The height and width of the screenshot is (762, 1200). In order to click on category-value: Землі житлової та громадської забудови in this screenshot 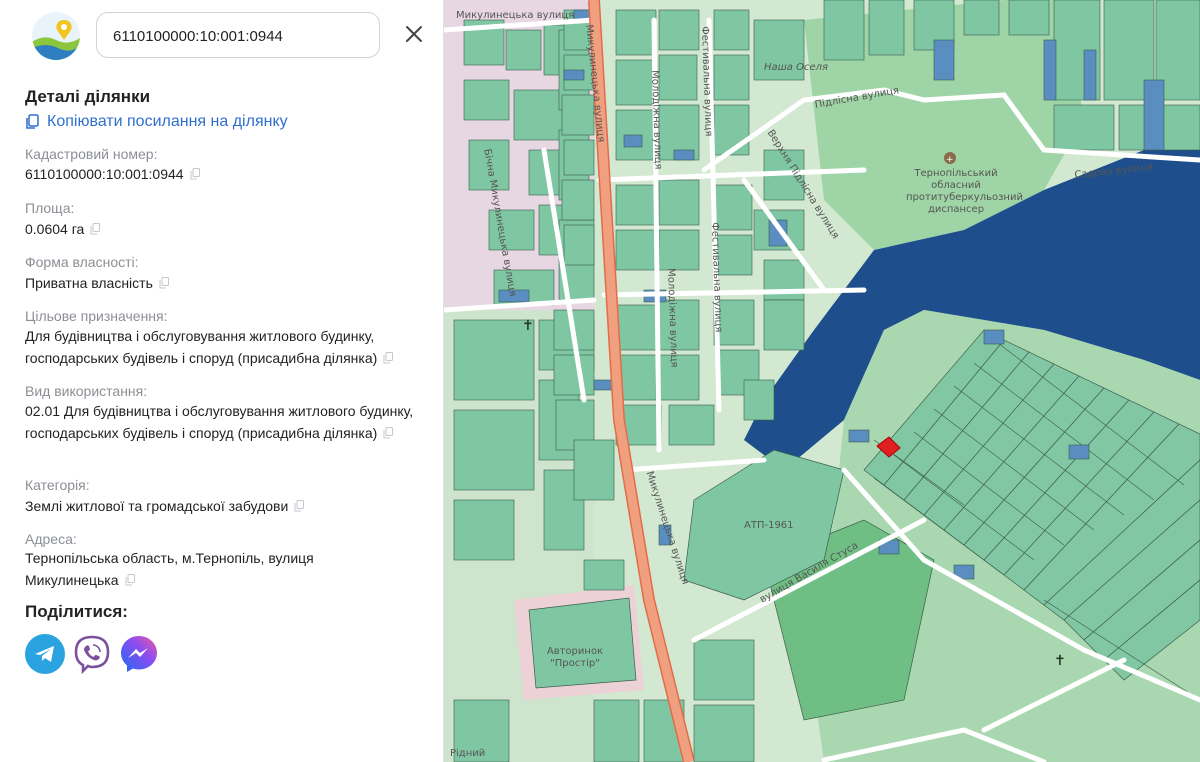, I will do `click(222, 506)`.